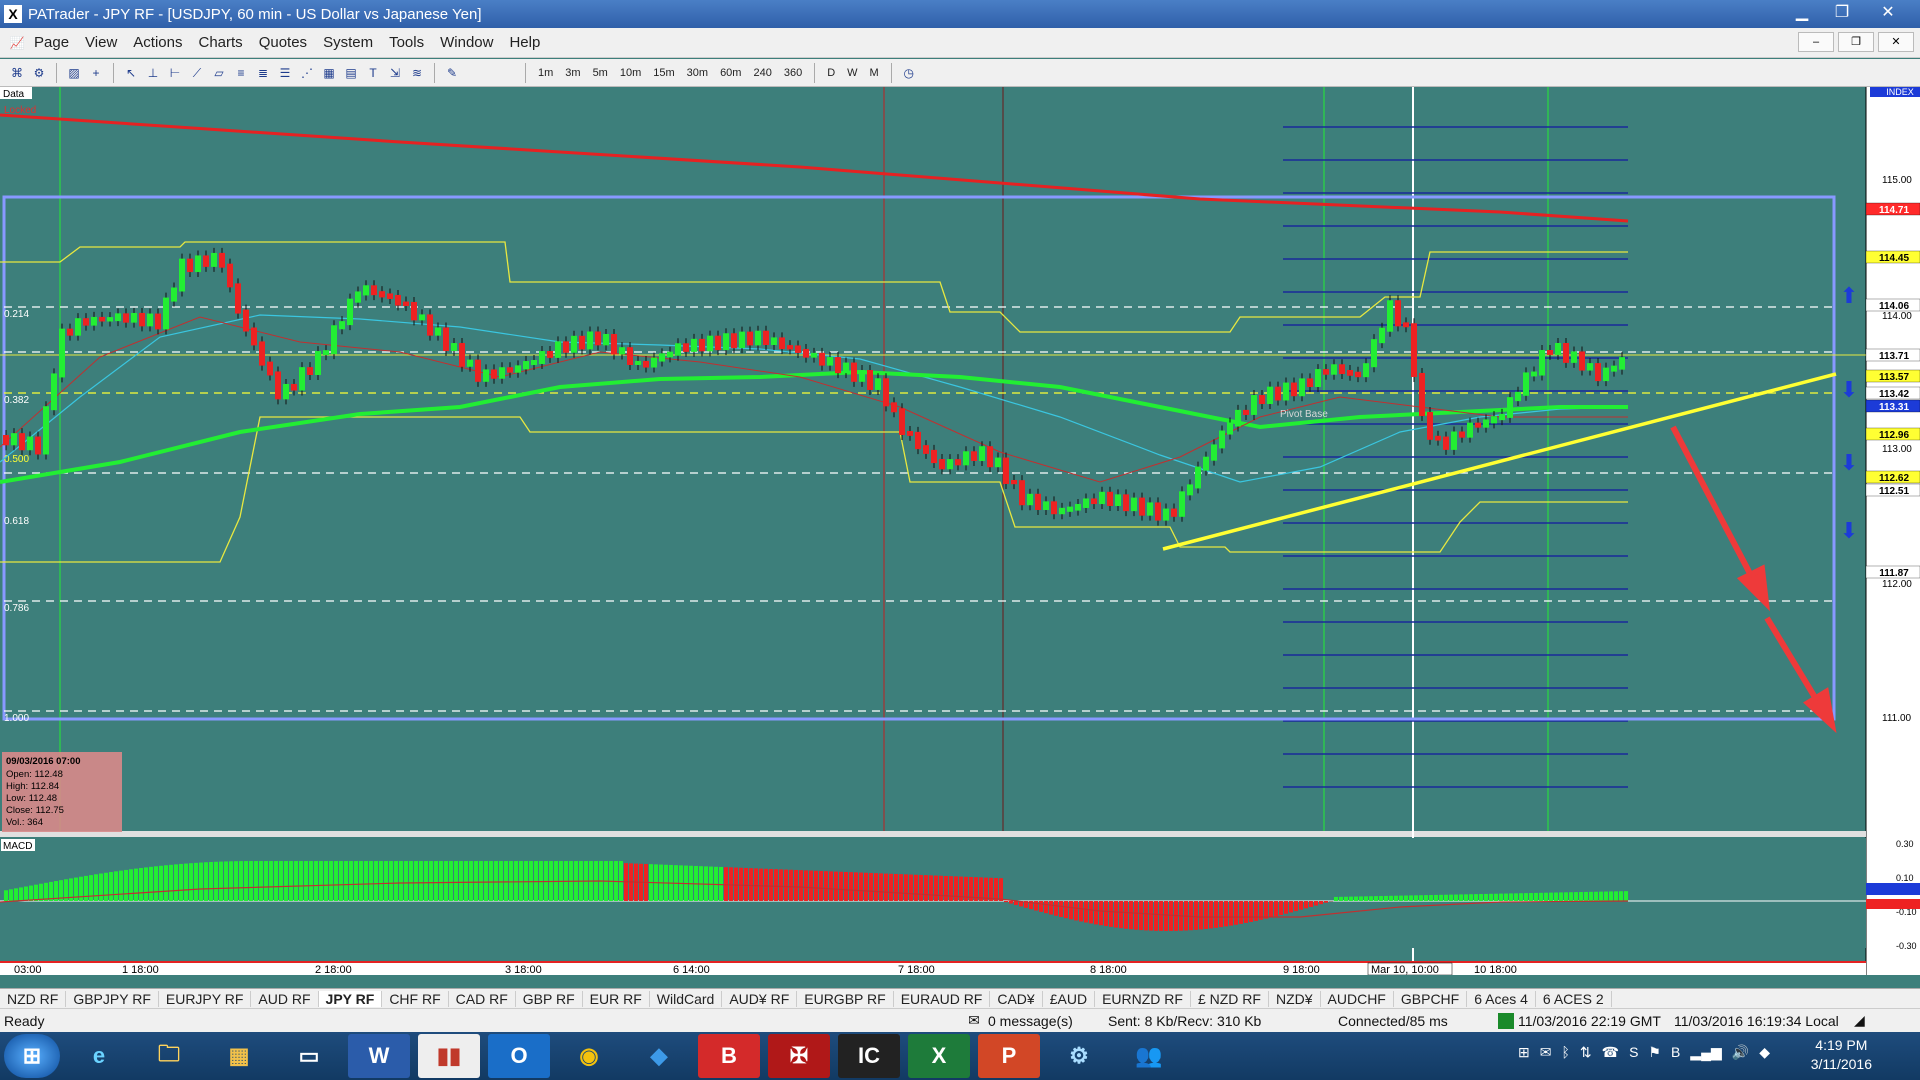 The height and width of the screenshot is (1080, 1920). Describe the element at coordinates (175, 73) in the screenshot. I see `vline-icon: ⊢` at that location.